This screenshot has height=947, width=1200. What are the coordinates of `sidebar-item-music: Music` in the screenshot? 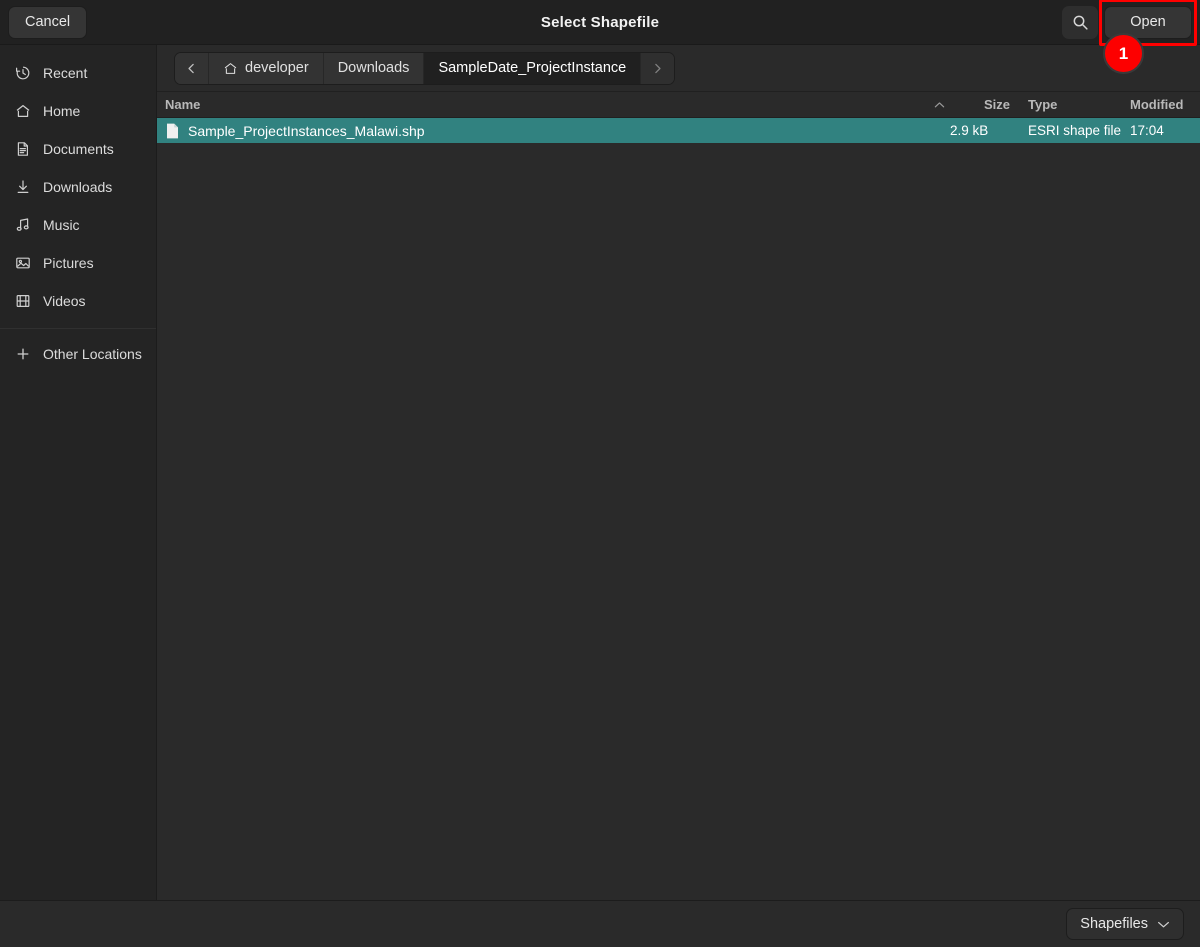 It's located at (78, 225).